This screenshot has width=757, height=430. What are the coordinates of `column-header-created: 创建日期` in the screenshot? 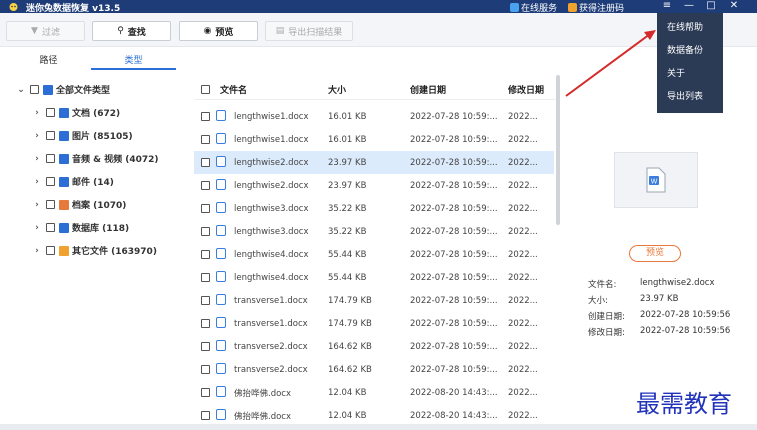 It's located at (459, 89).